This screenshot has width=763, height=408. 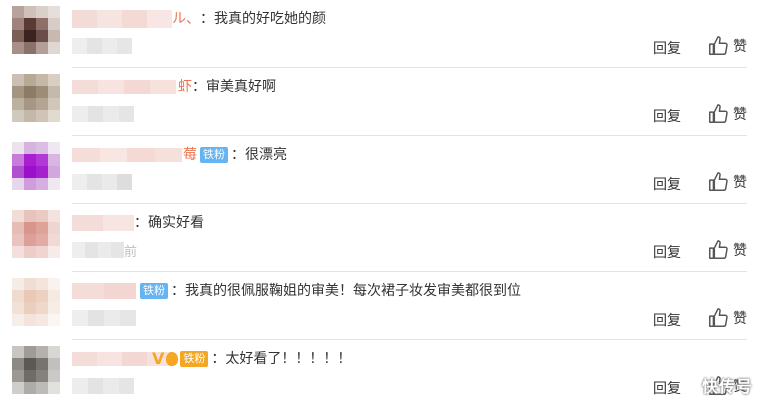 I want to click on flame-icon, so click(x=172, y=359).